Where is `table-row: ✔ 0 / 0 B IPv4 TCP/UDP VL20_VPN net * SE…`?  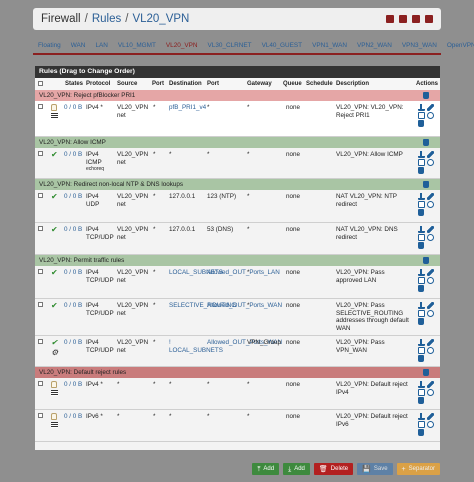 table-row: ✔ 0 / 0 B IPv4 TCP/UDP VL20_VPN net * SE… is located at coordinates (237, 317).